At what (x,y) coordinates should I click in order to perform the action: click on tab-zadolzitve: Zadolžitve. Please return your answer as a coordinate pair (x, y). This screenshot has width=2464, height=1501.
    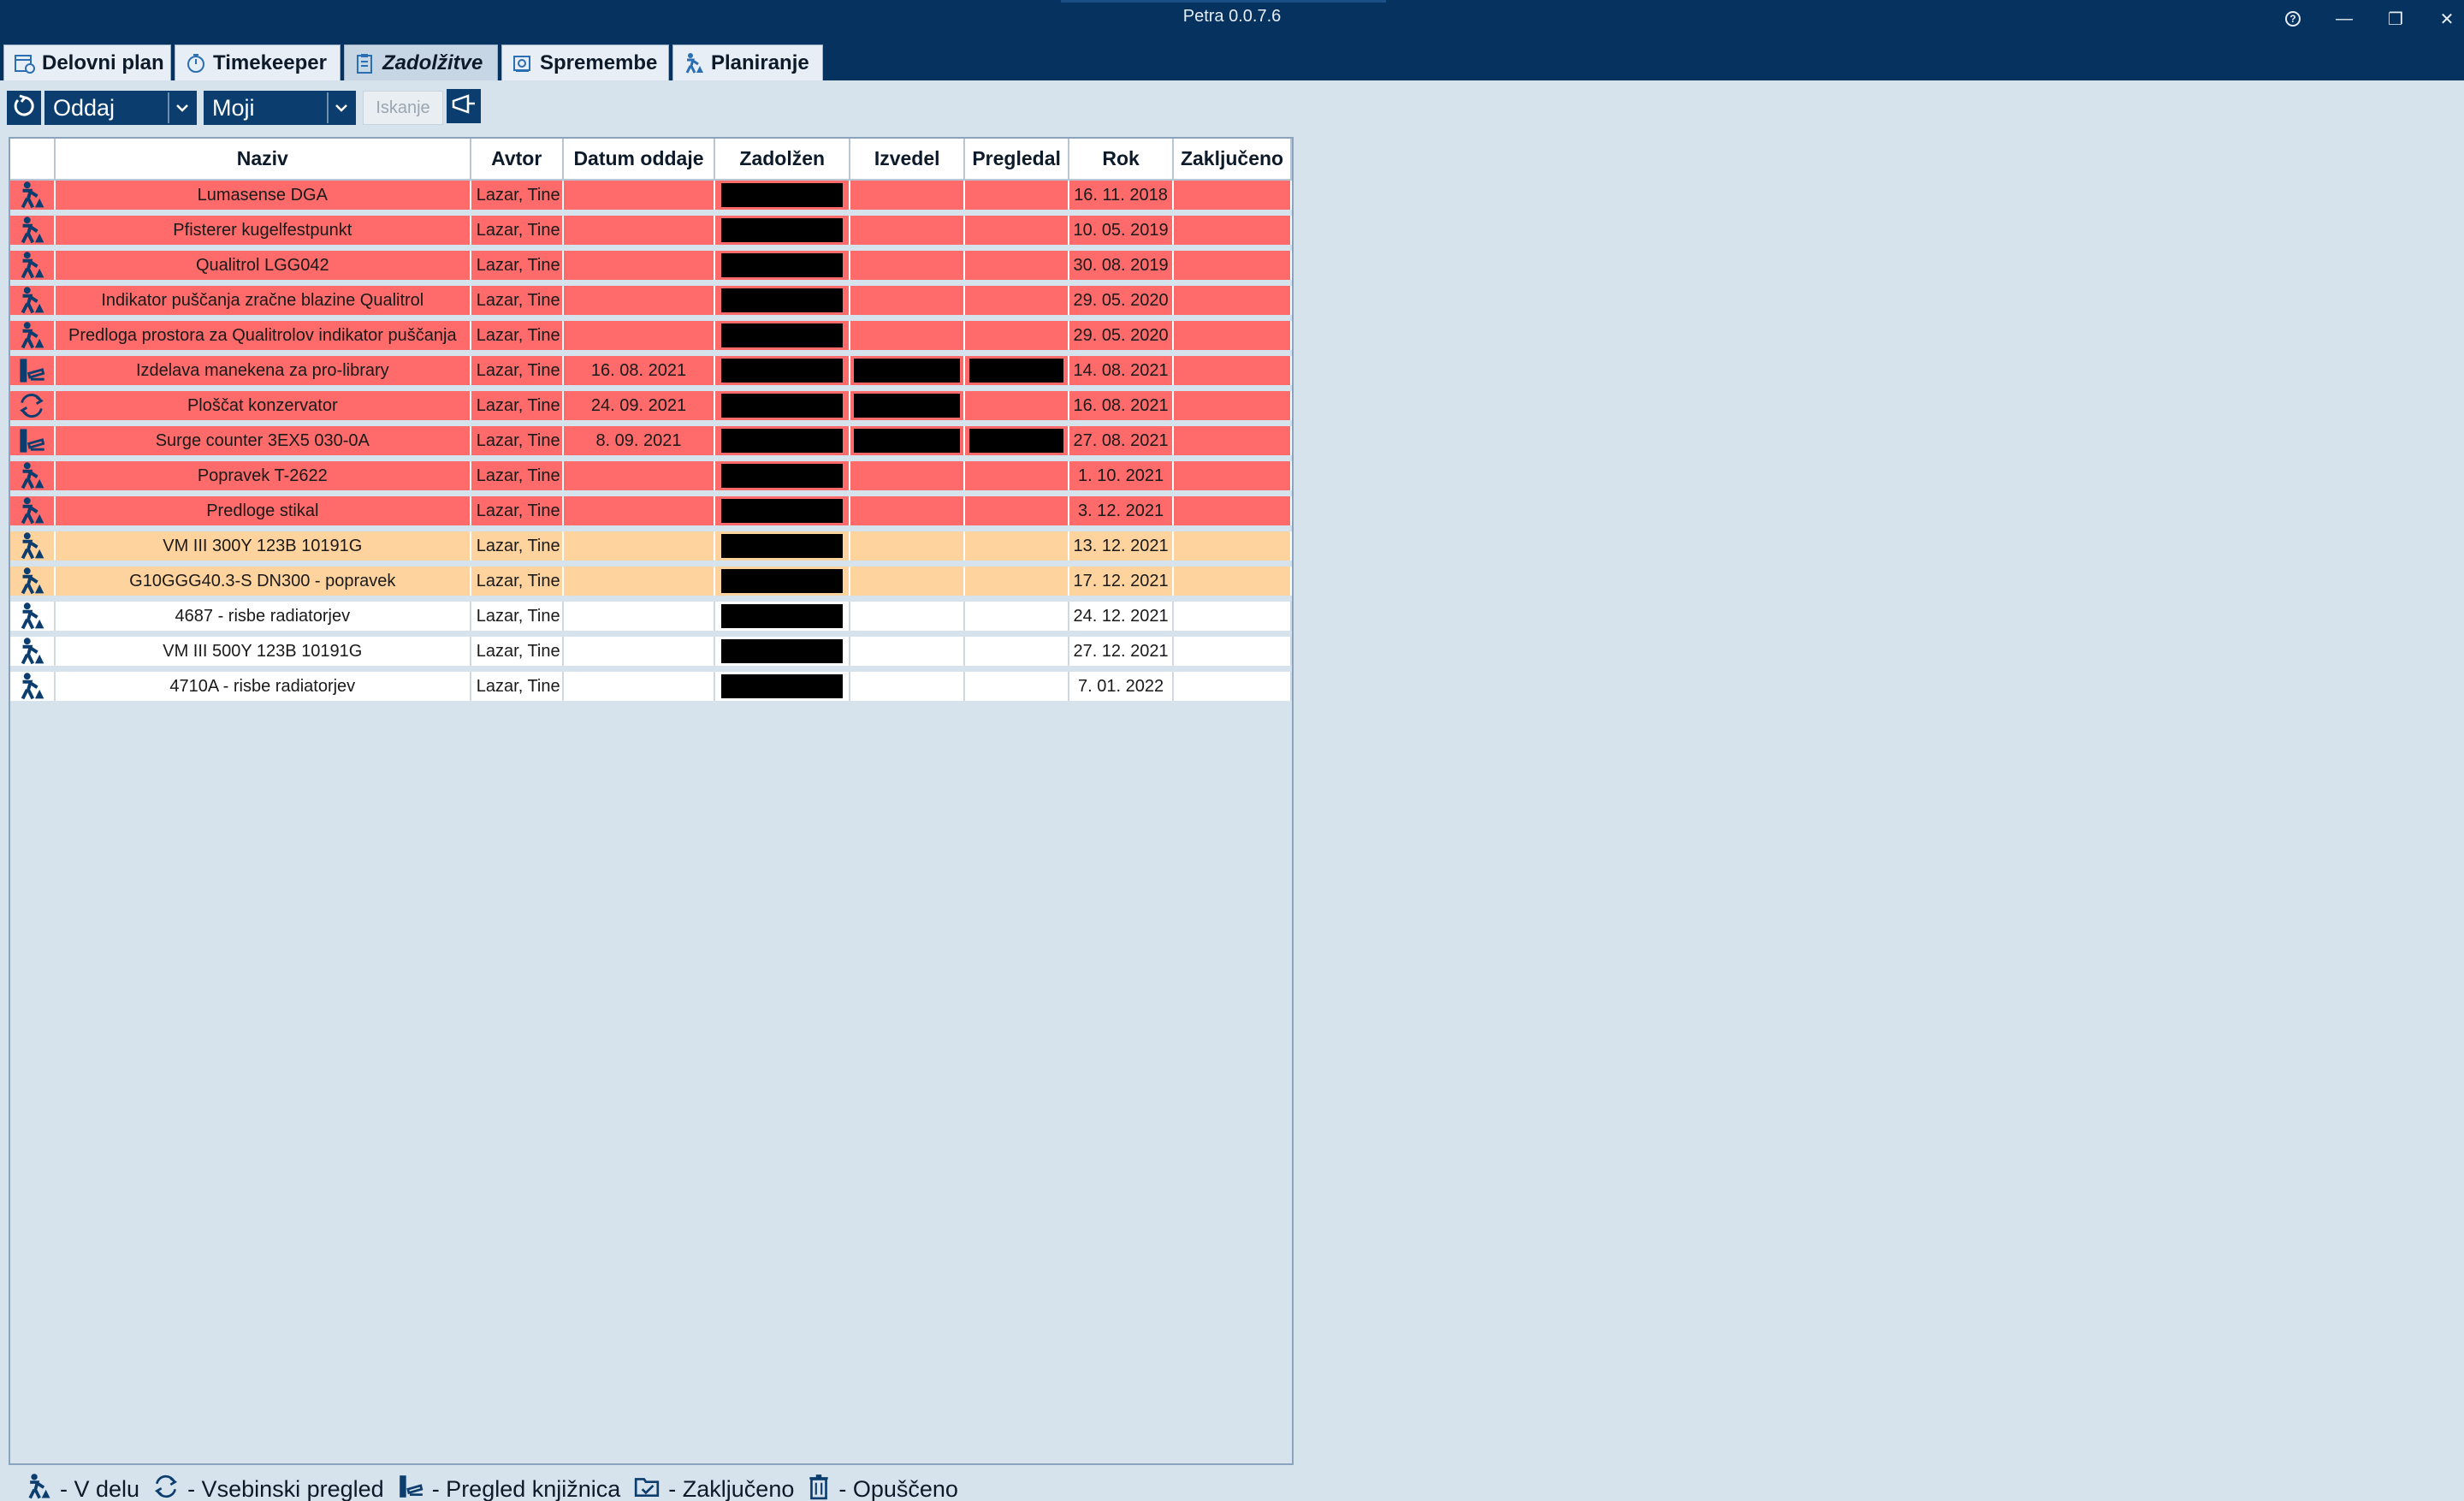
    Looking at the image, I should click on (421, 62).